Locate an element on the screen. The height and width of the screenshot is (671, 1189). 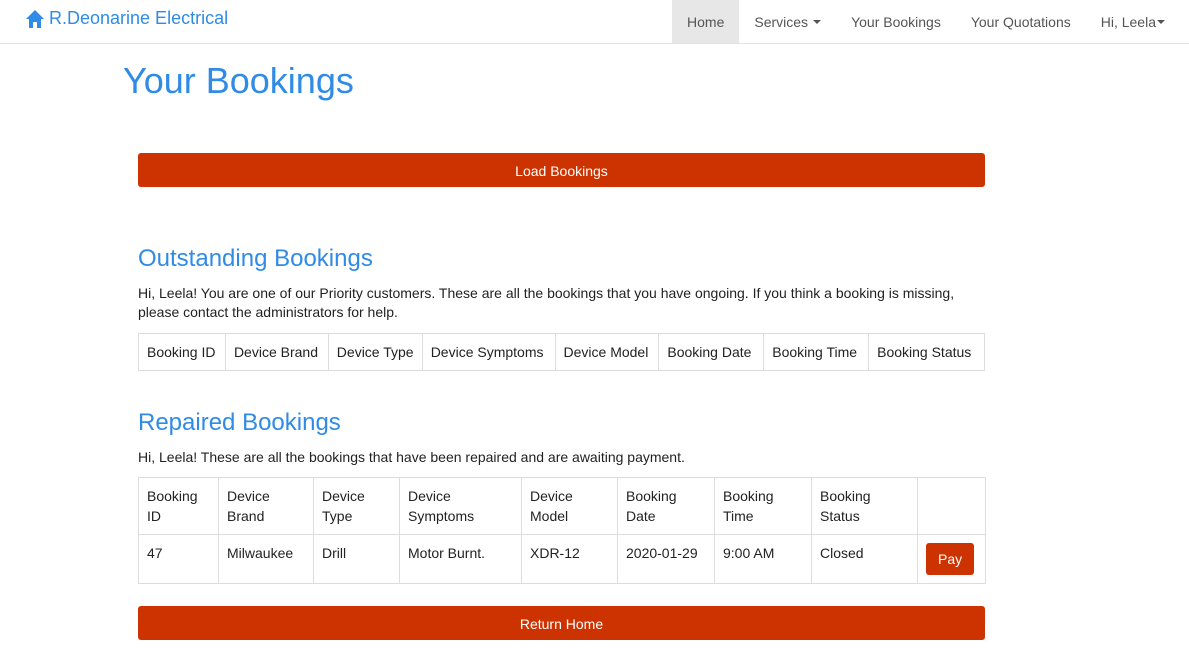
brand-link: R.Deonarine Electrical is located at coordinates (126, 18).